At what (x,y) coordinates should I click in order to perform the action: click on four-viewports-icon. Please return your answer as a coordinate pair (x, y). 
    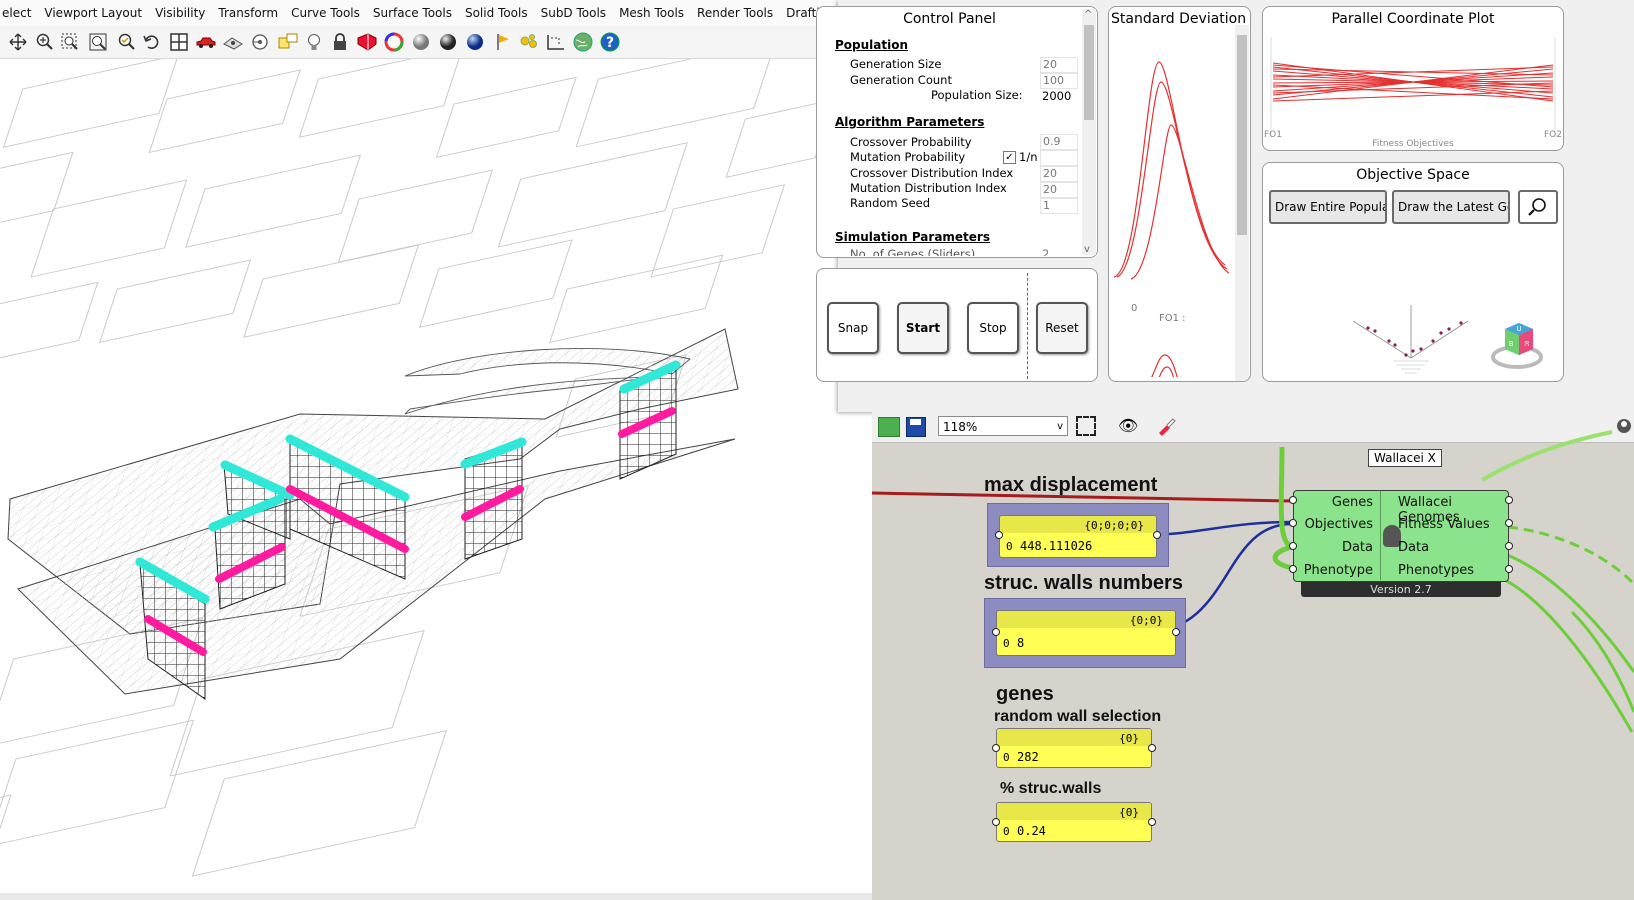
    Looking at the image, I should click on (179, 42).